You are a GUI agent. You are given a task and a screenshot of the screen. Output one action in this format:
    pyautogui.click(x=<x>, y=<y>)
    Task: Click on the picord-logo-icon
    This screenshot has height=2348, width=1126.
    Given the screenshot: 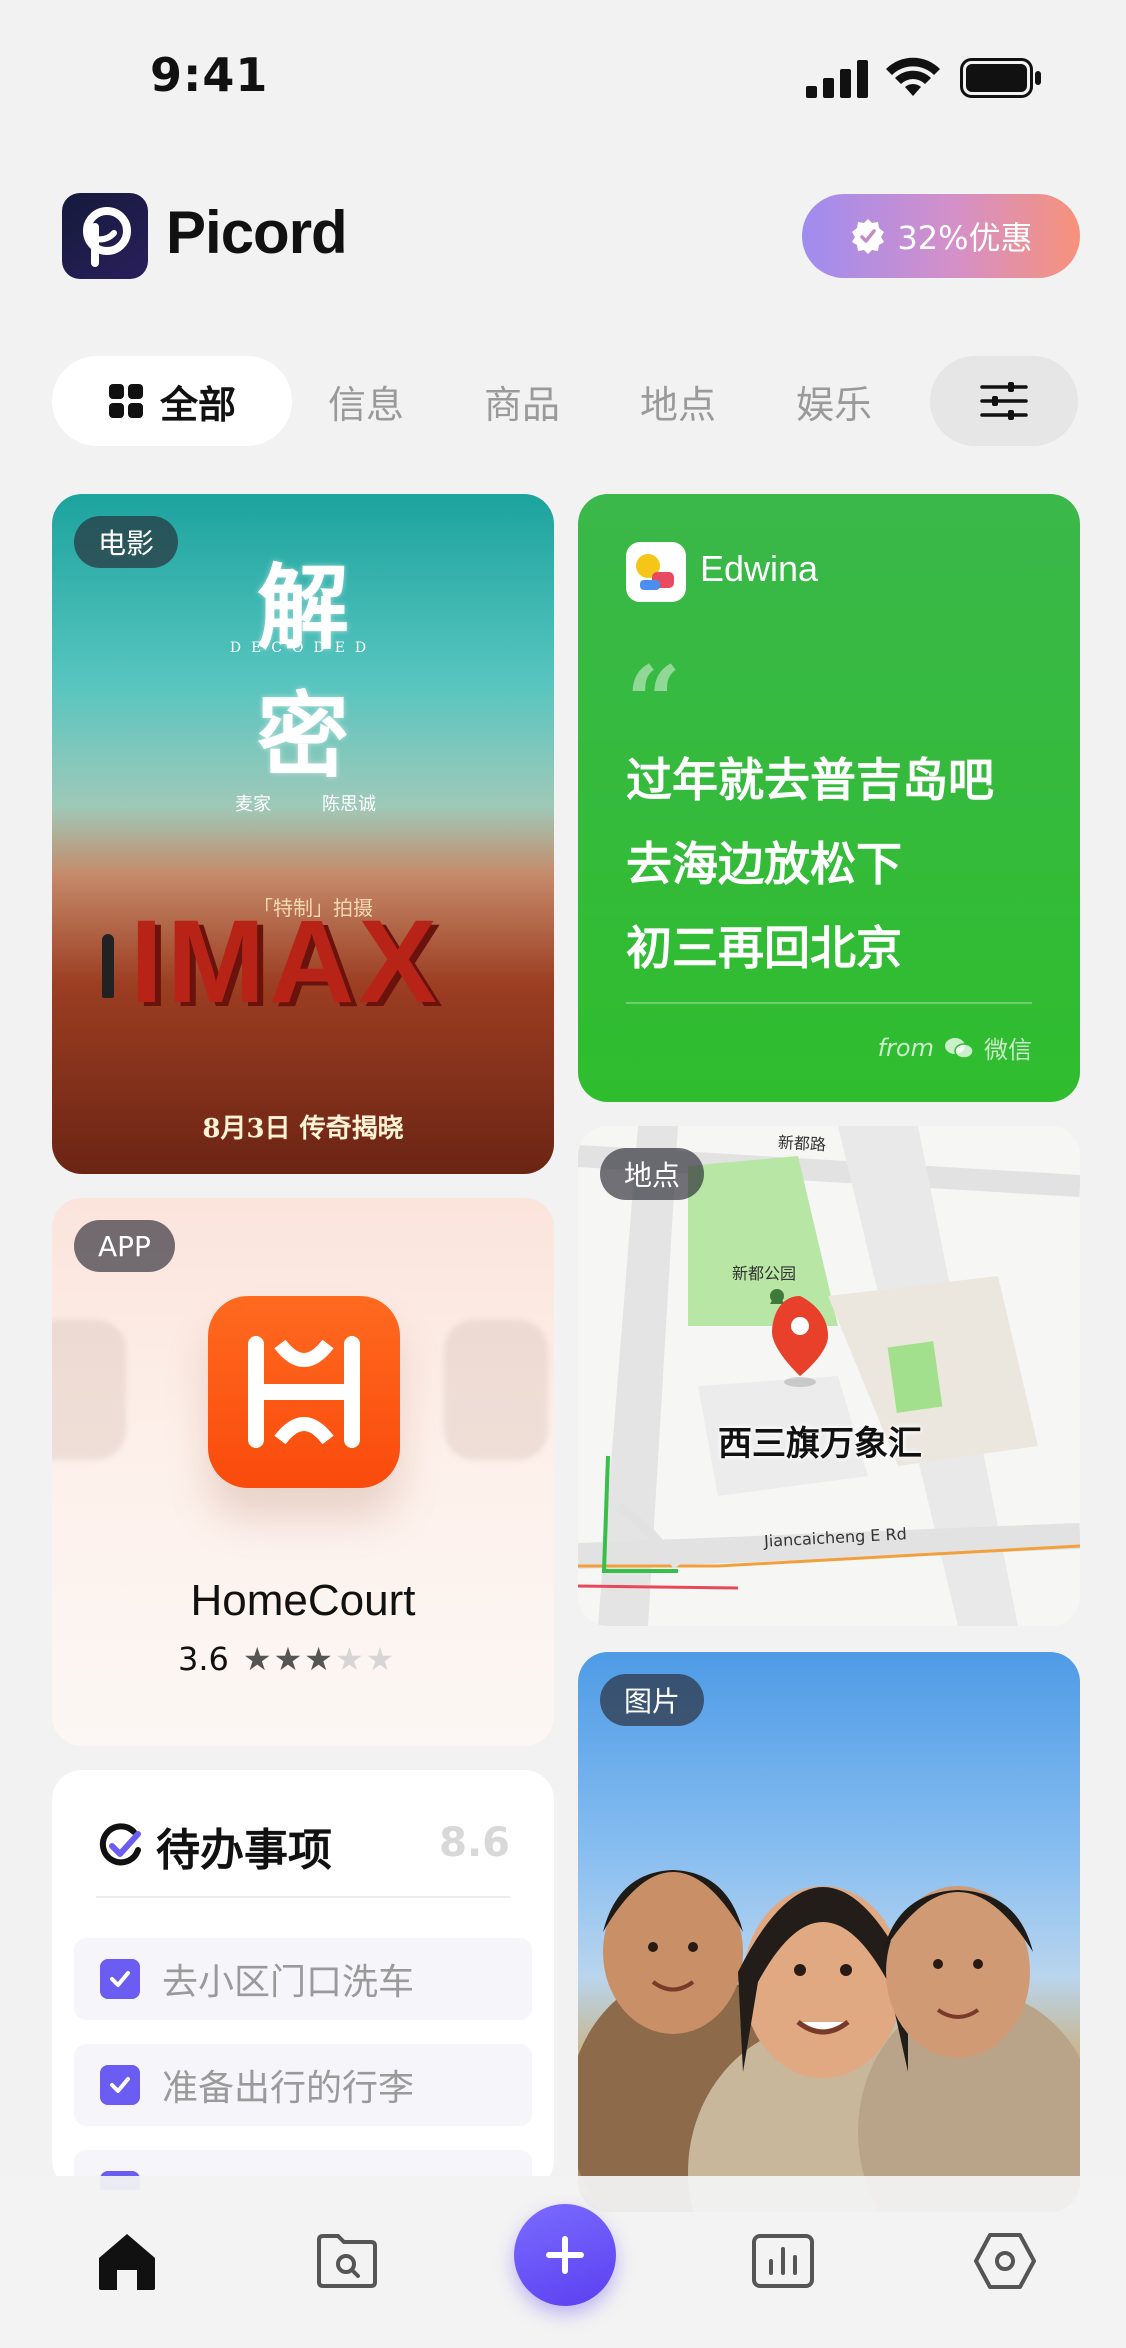 What is the action you would take?
    pyautogui.click(x=107, y=237)
    